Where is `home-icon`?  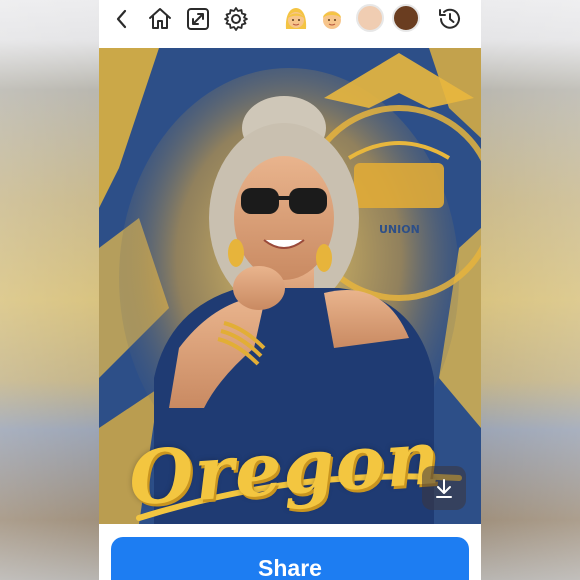
home-icon is located at coordinates (160, 18).